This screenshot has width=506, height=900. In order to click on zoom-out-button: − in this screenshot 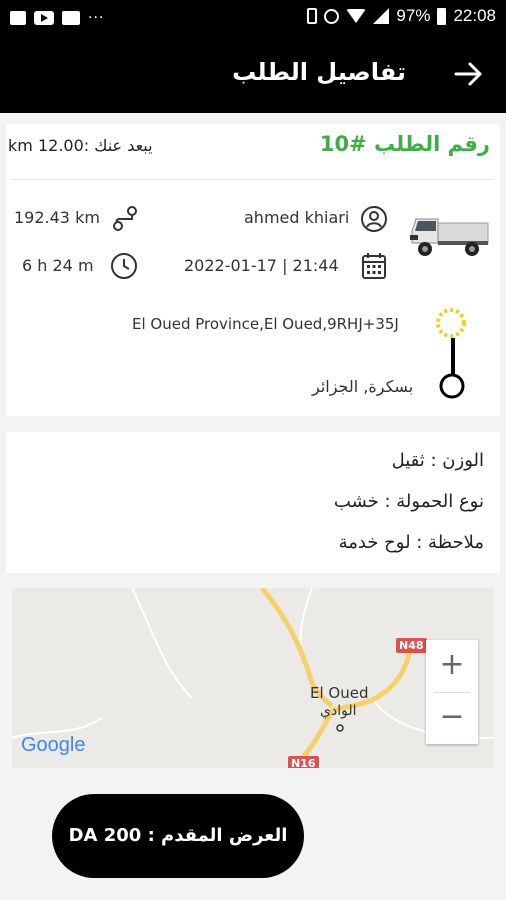, I will do `click(452, 718)`.